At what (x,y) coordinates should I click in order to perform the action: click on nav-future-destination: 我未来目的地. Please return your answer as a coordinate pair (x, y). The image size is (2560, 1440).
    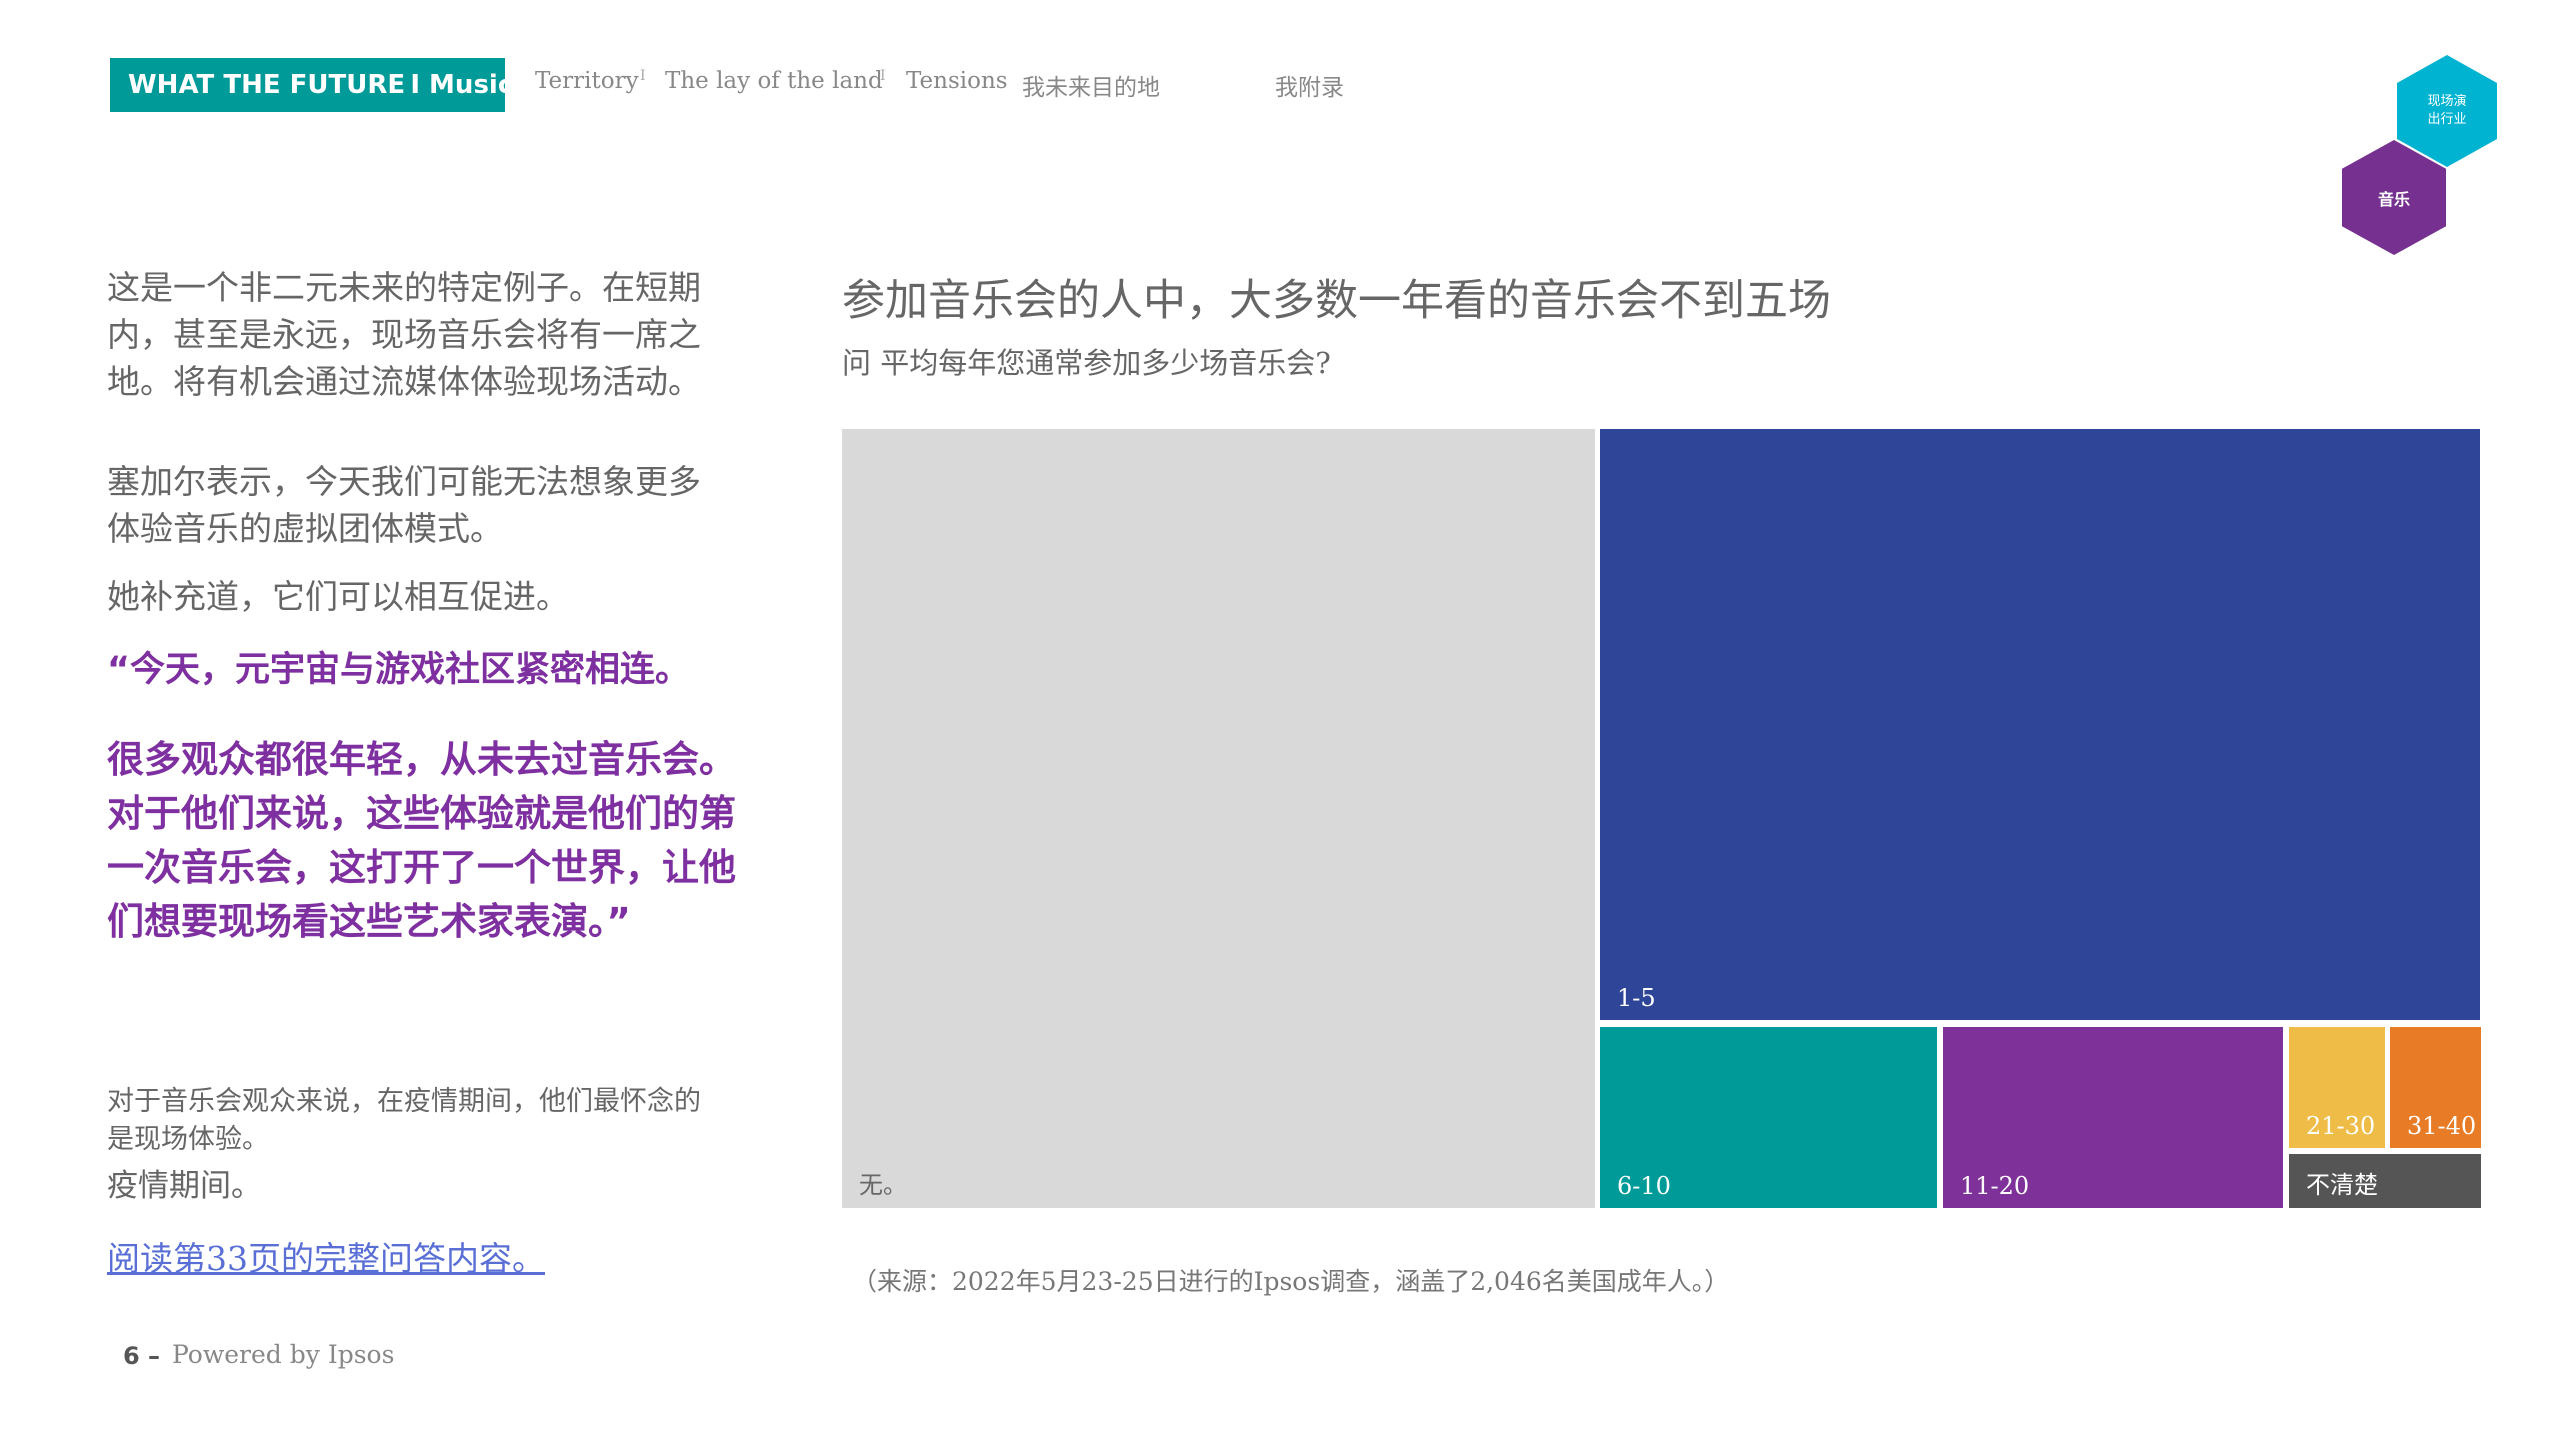
    Looking at the image, I should click on (1091, 85).